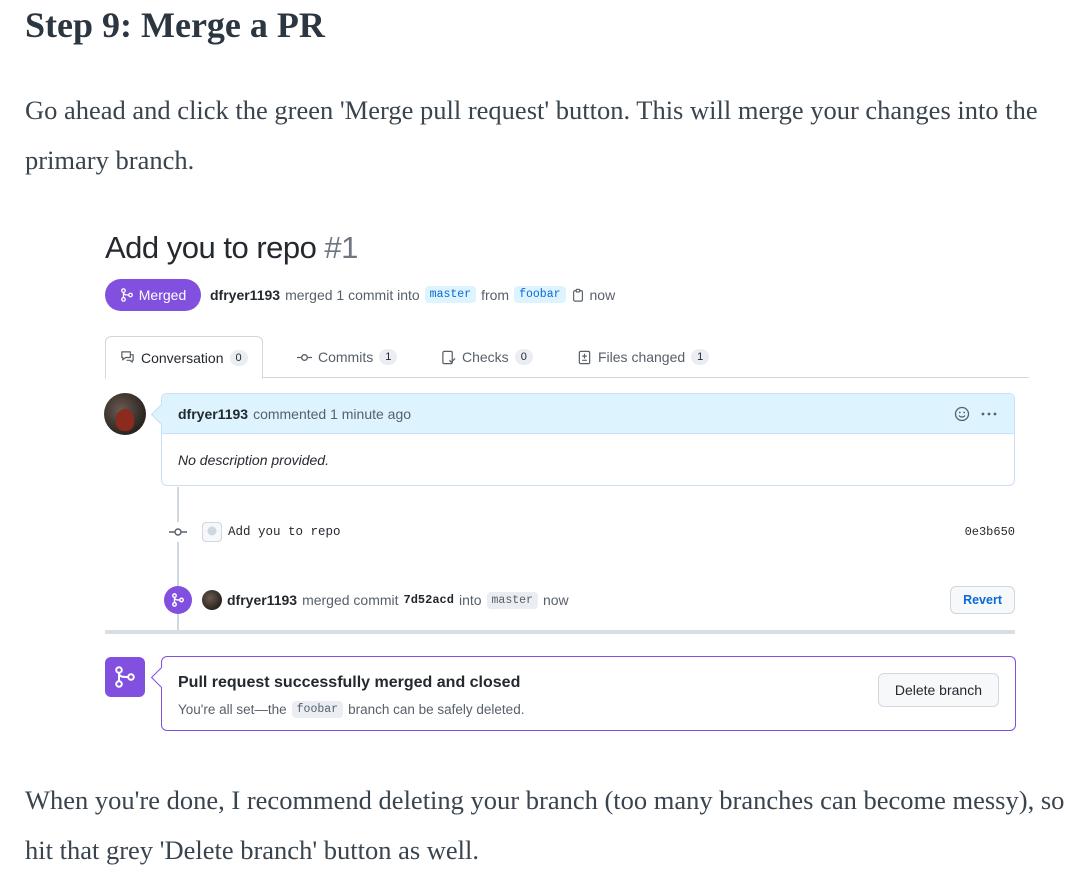 The height and width of the screenshot is (873, 1077). What do you see at coordinates (982, 600) in the screenshot?
I see `revert-button: Revert` at bounding box center [982, 600].